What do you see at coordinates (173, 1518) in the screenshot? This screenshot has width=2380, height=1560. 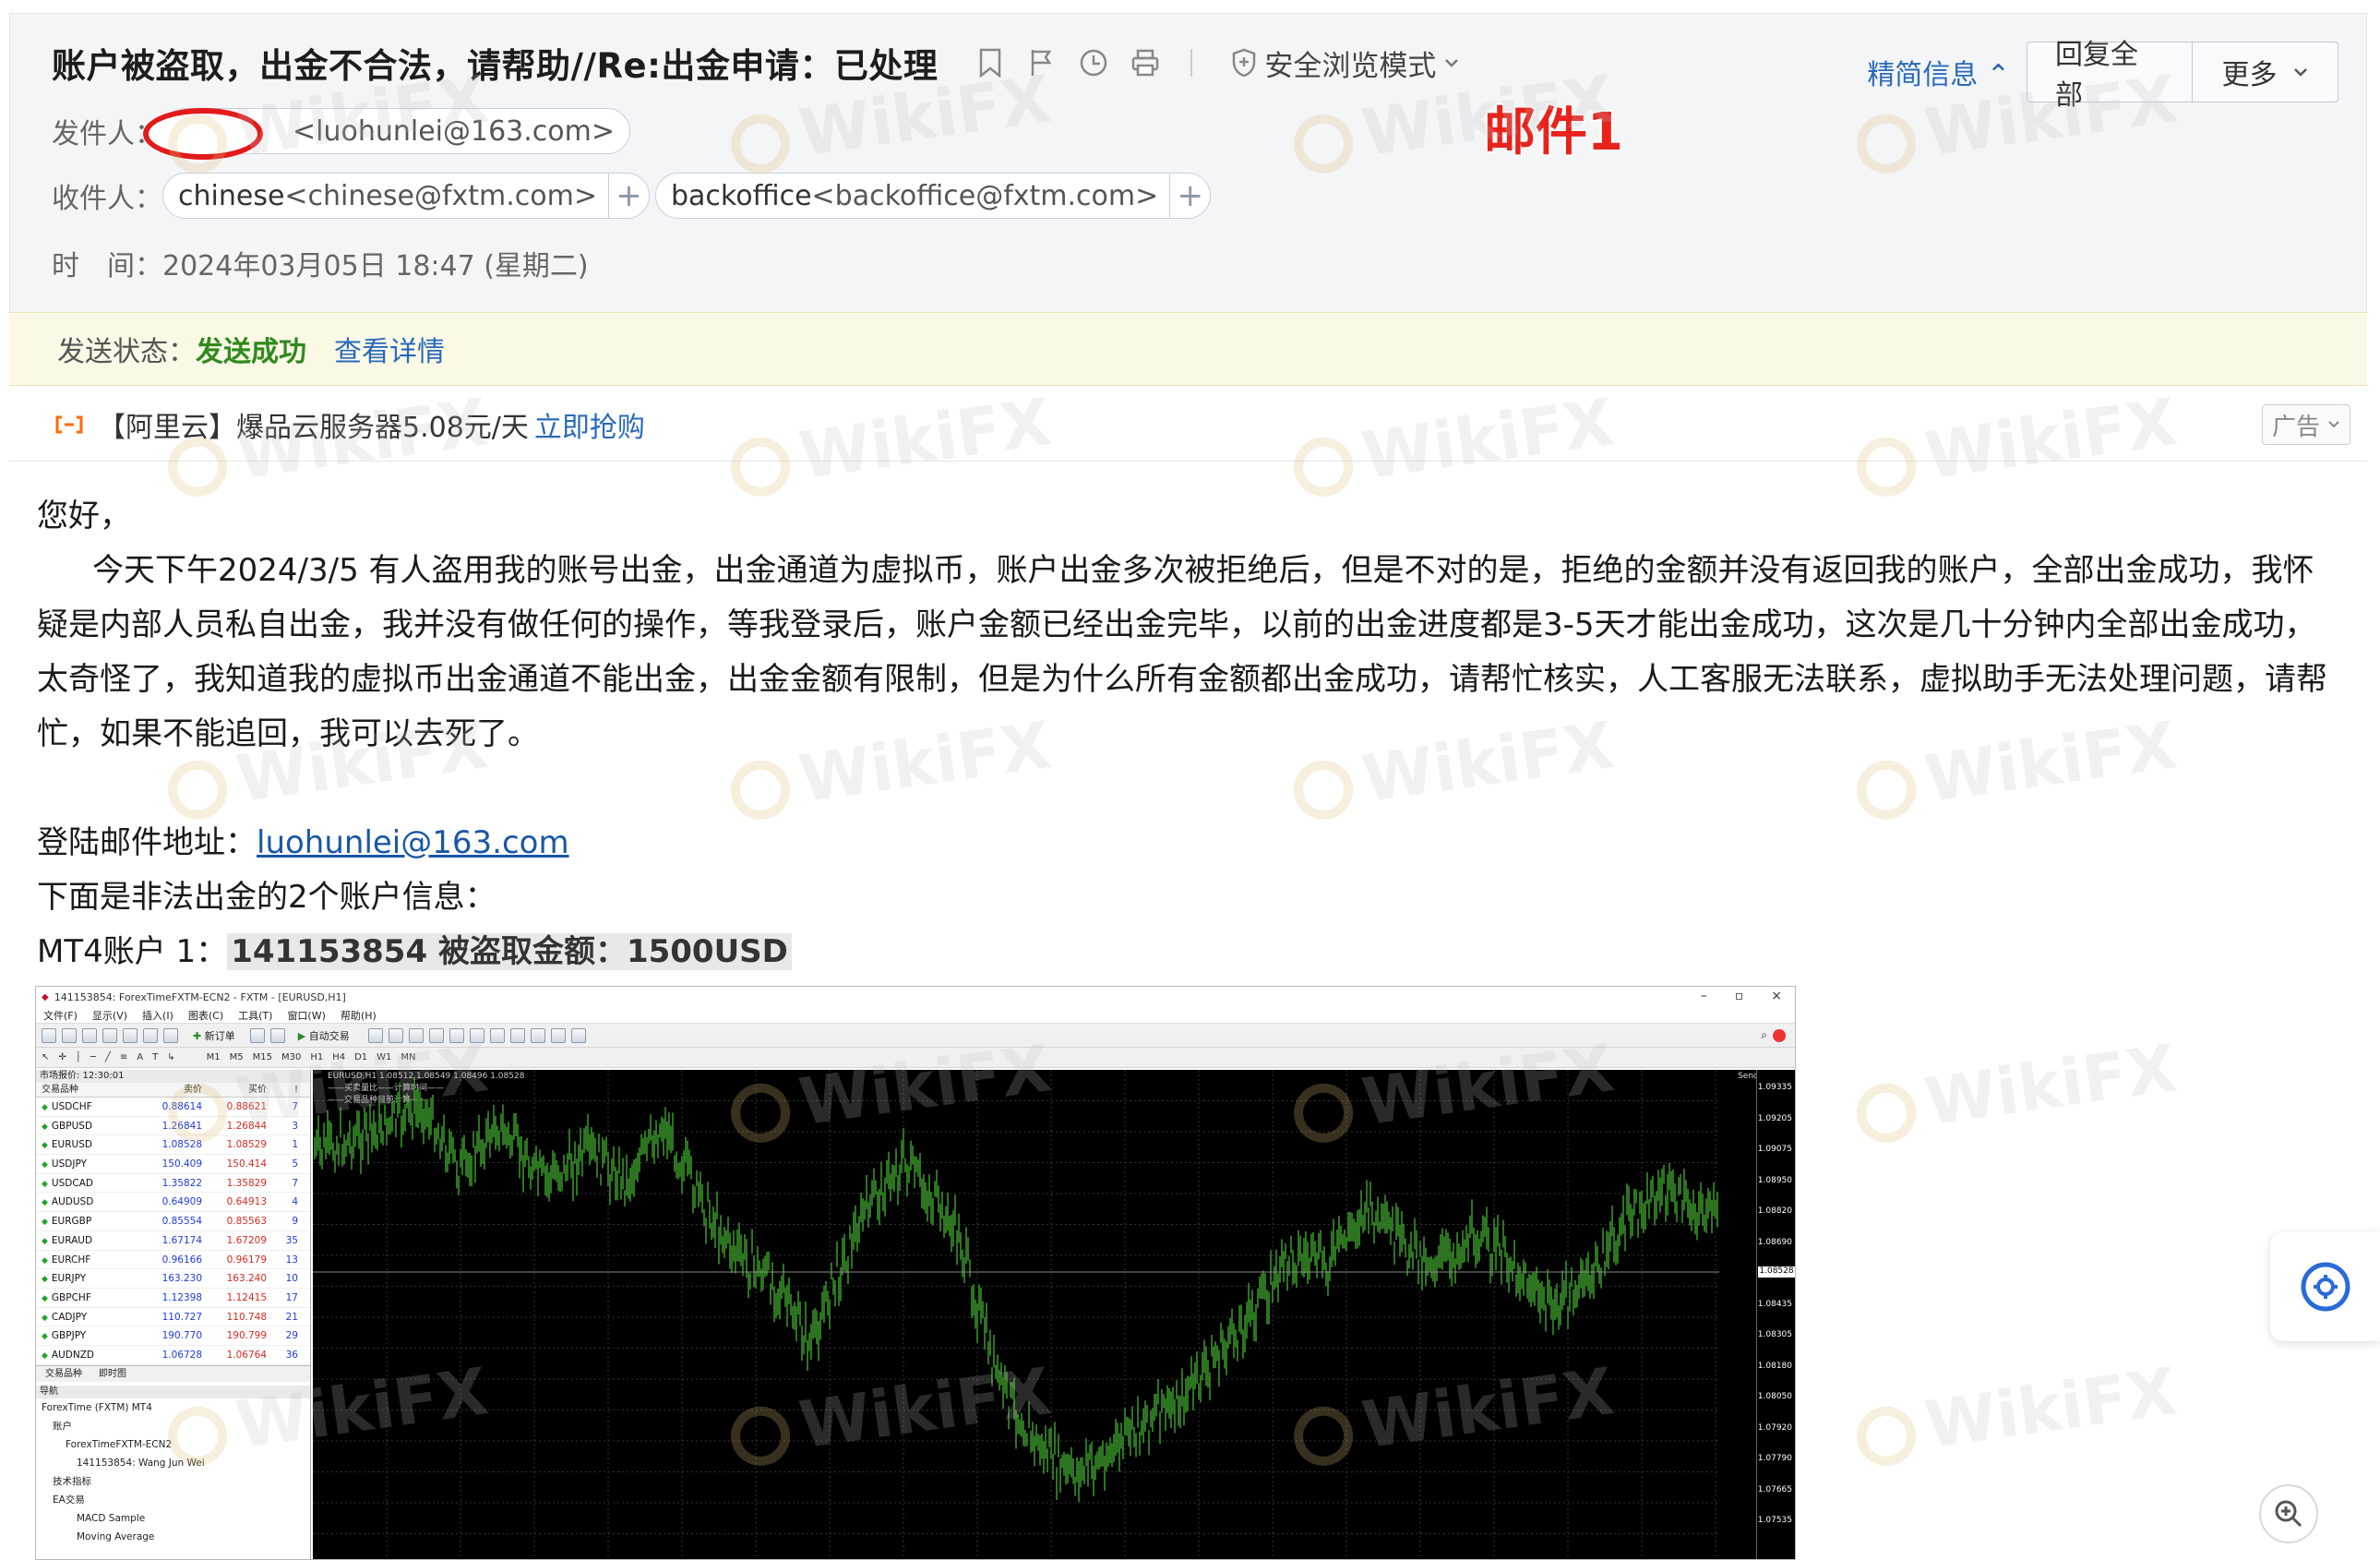 I see `navigator-item: MACD Sample` at bounding box center [173, 1518].